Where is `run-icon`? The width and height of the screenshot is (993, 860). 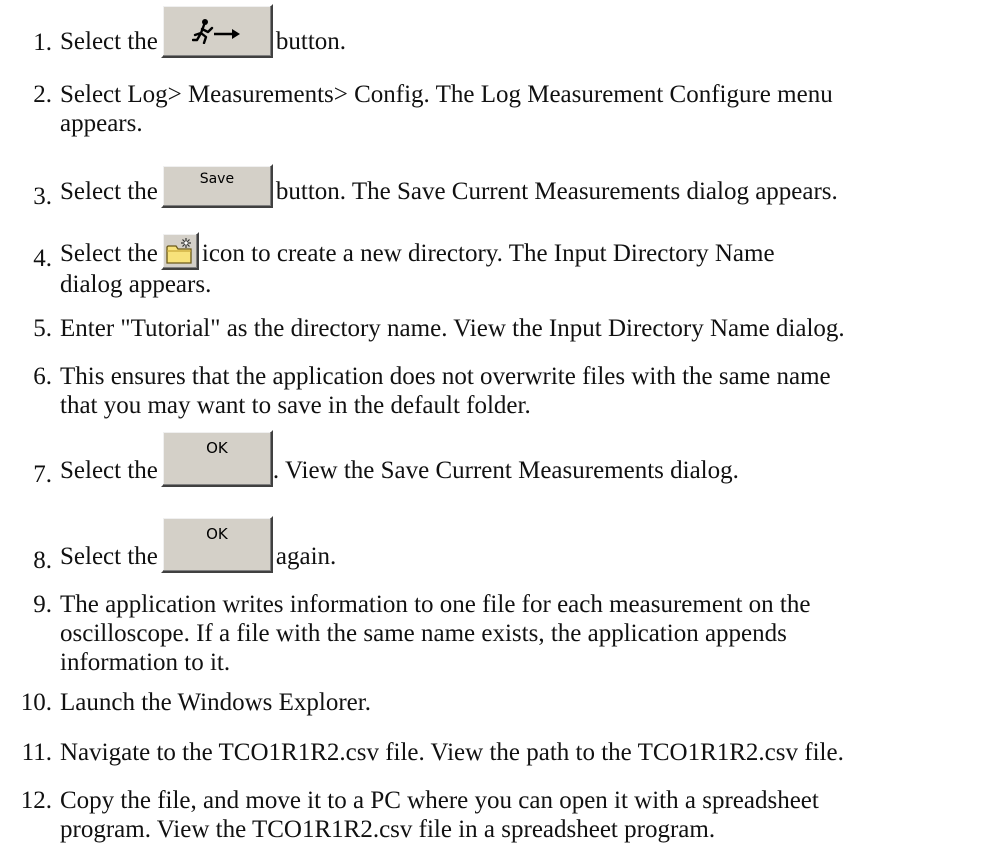 run-icon is located at coordinates (215, 31).